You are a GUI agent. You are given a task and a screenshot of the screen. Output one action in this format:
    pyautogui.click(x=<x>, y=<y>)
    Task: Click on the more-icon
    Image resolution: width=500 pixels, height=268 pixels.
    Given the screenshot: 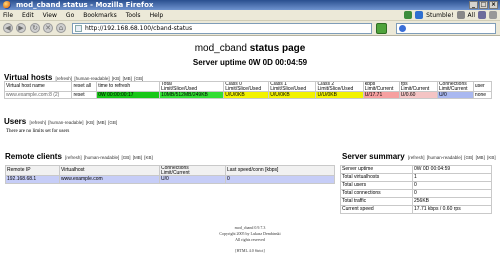 What is the action you would take?
    pyautogui.click(x=493, y=15)
    